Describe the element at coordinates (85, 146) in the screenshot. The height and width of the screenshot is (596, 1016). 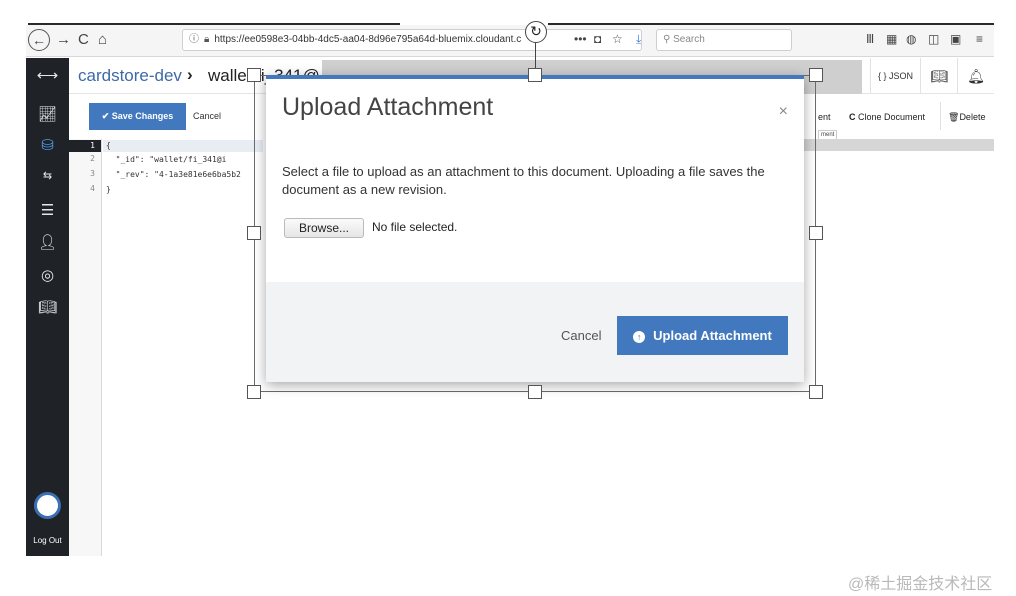
I see `line-number: 1` at that location.